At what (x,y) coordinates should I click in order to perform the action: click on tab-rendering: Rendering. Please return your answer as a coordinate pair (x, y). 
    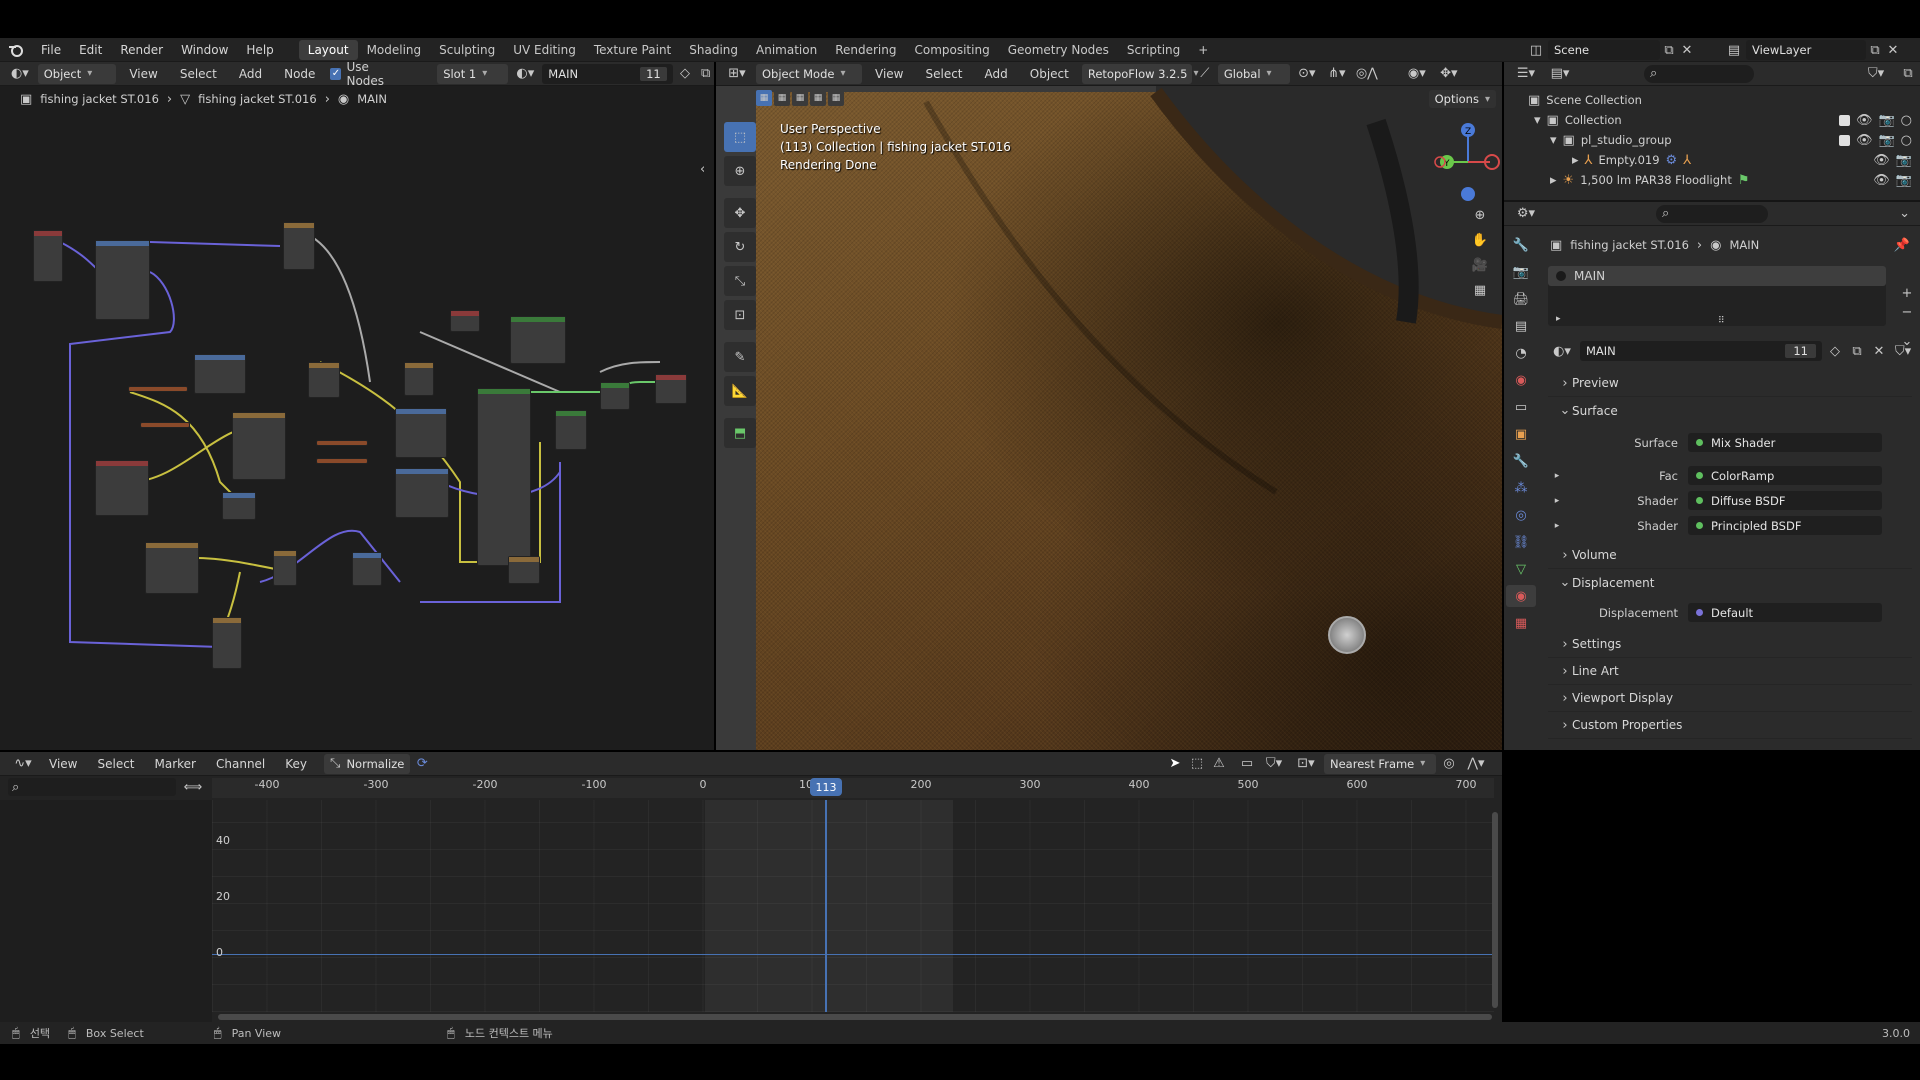
    Looking at the image, I should click on (865, 50).